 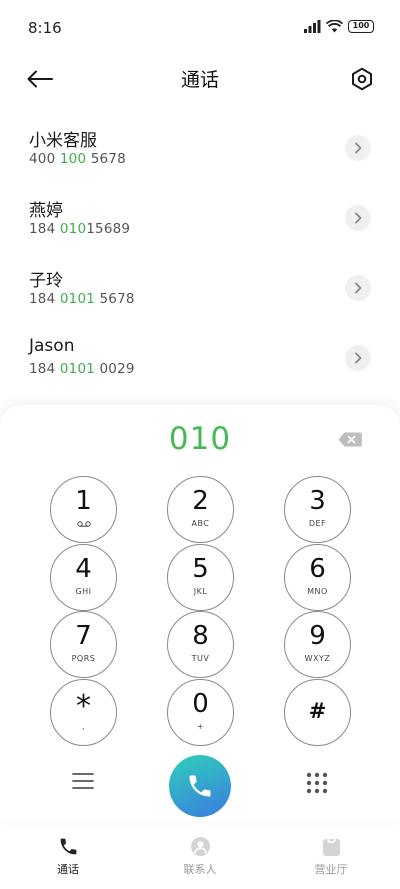 What do you see at coordinates (46, 211) in the screenshot?
I see `contact-name: 燕婷` at bounding box center [46, 211].